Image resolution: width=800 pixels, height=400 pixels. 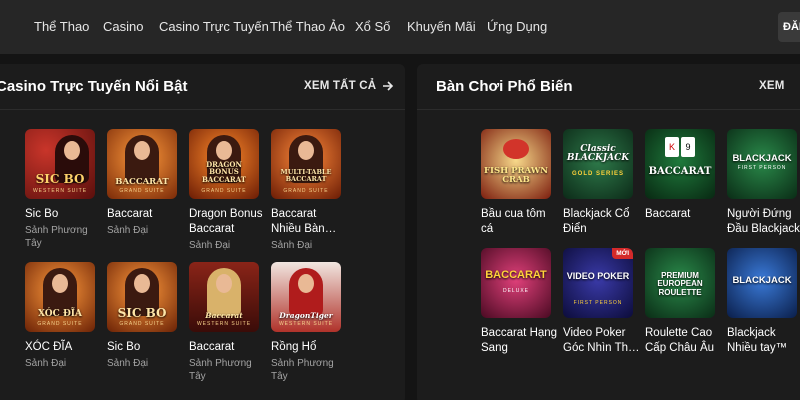 I want to click on nav-ung-dung: Ứng Dụng, so click(x=517, y=26).